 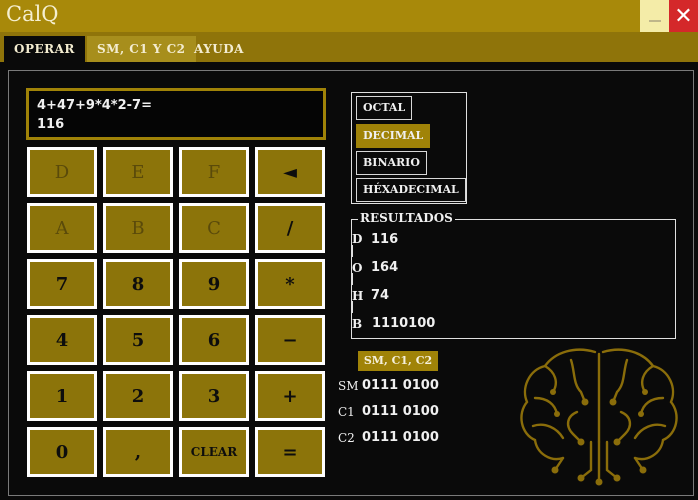 I want to click on title-bar: CalQ ✕, so click(x=349, y=16).